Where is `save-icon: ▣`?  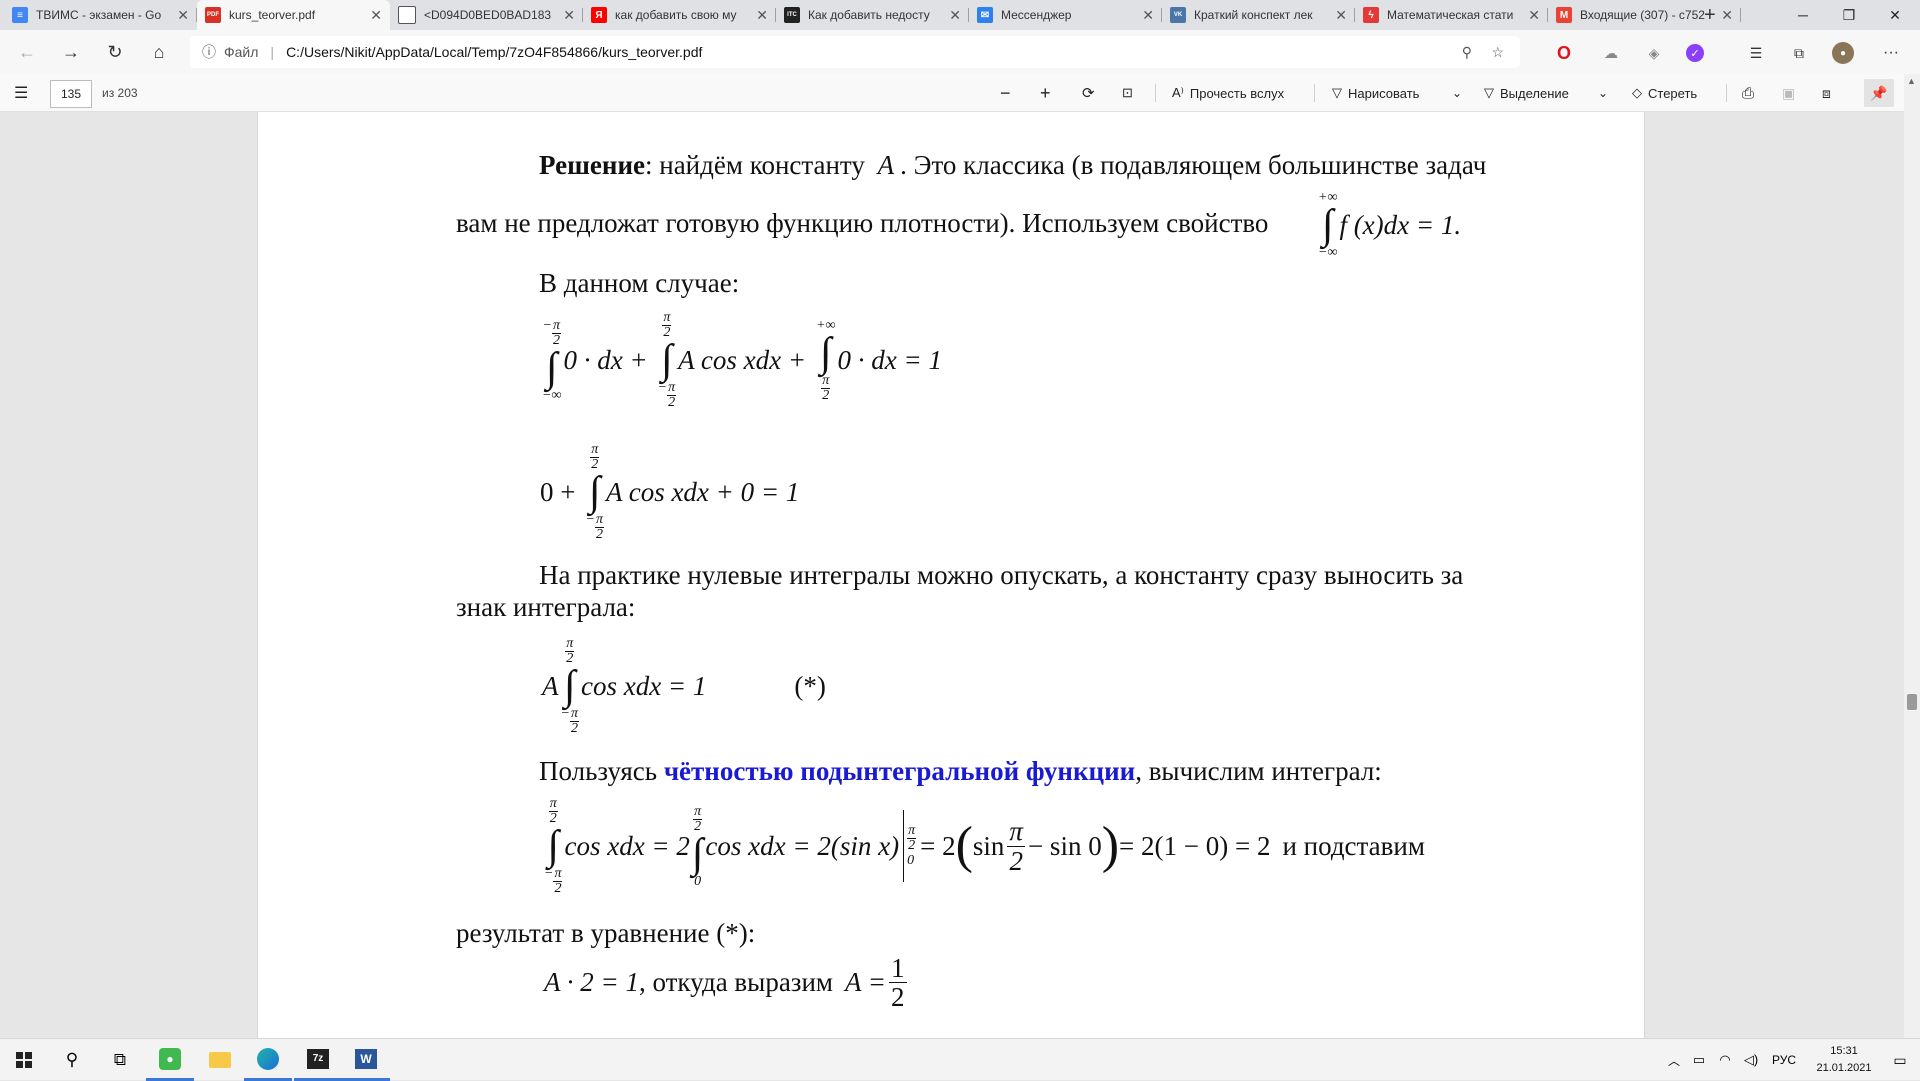
save-icon: ▣ is located at coordinates (1788, 93).